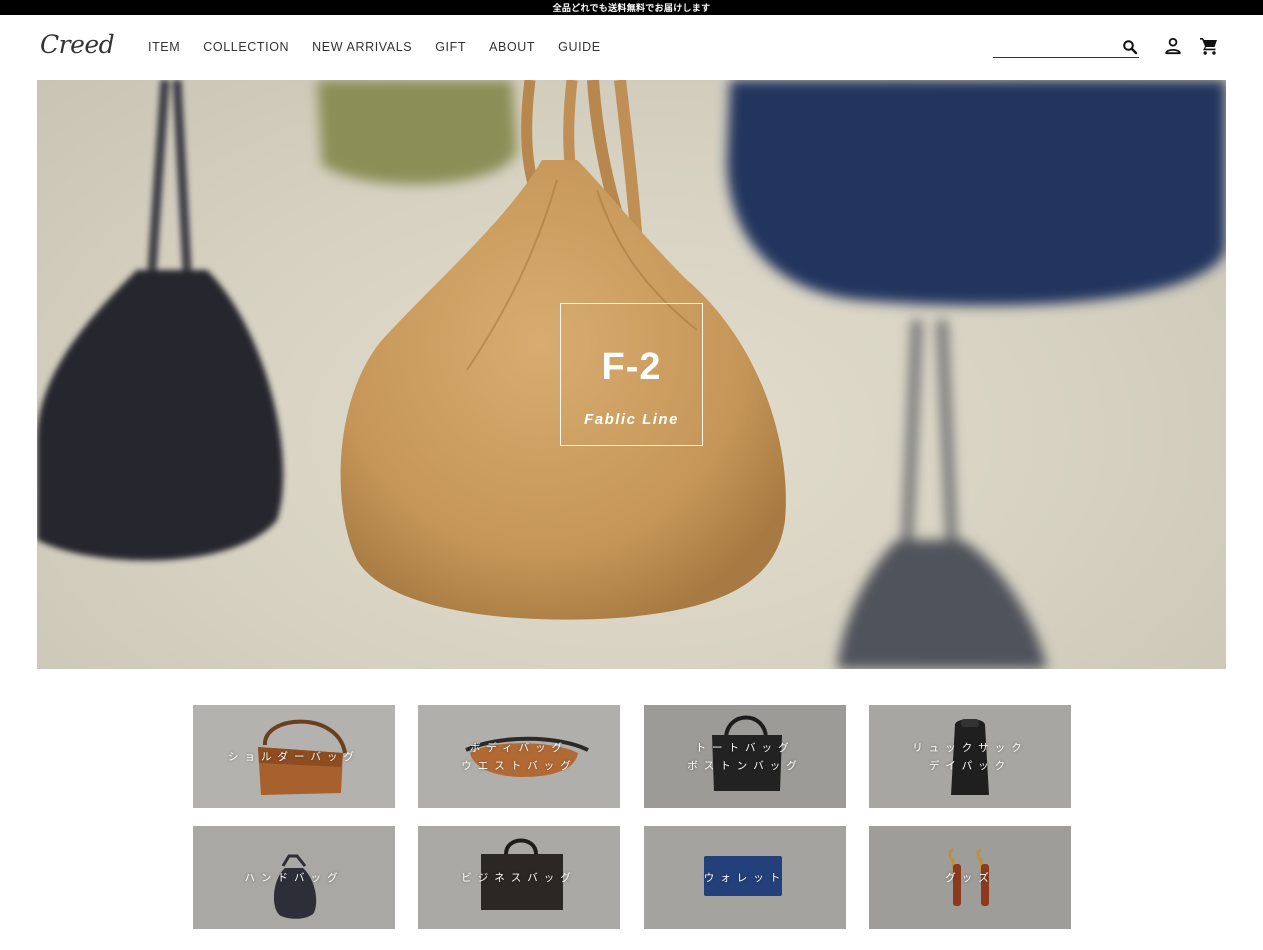 The height and width of the screenshot is (950, 1263). I want to click on category-tile: ウォレット, so click(745, 877).